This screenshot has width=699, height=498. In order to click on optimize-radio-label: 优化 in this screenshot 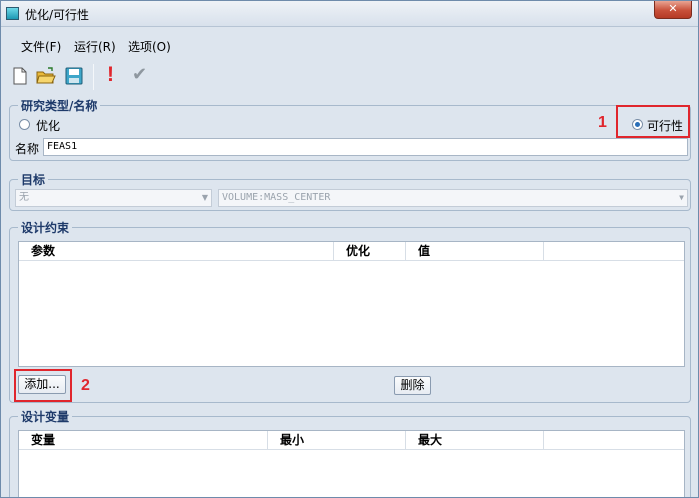, I will do `click(48, 126)`.